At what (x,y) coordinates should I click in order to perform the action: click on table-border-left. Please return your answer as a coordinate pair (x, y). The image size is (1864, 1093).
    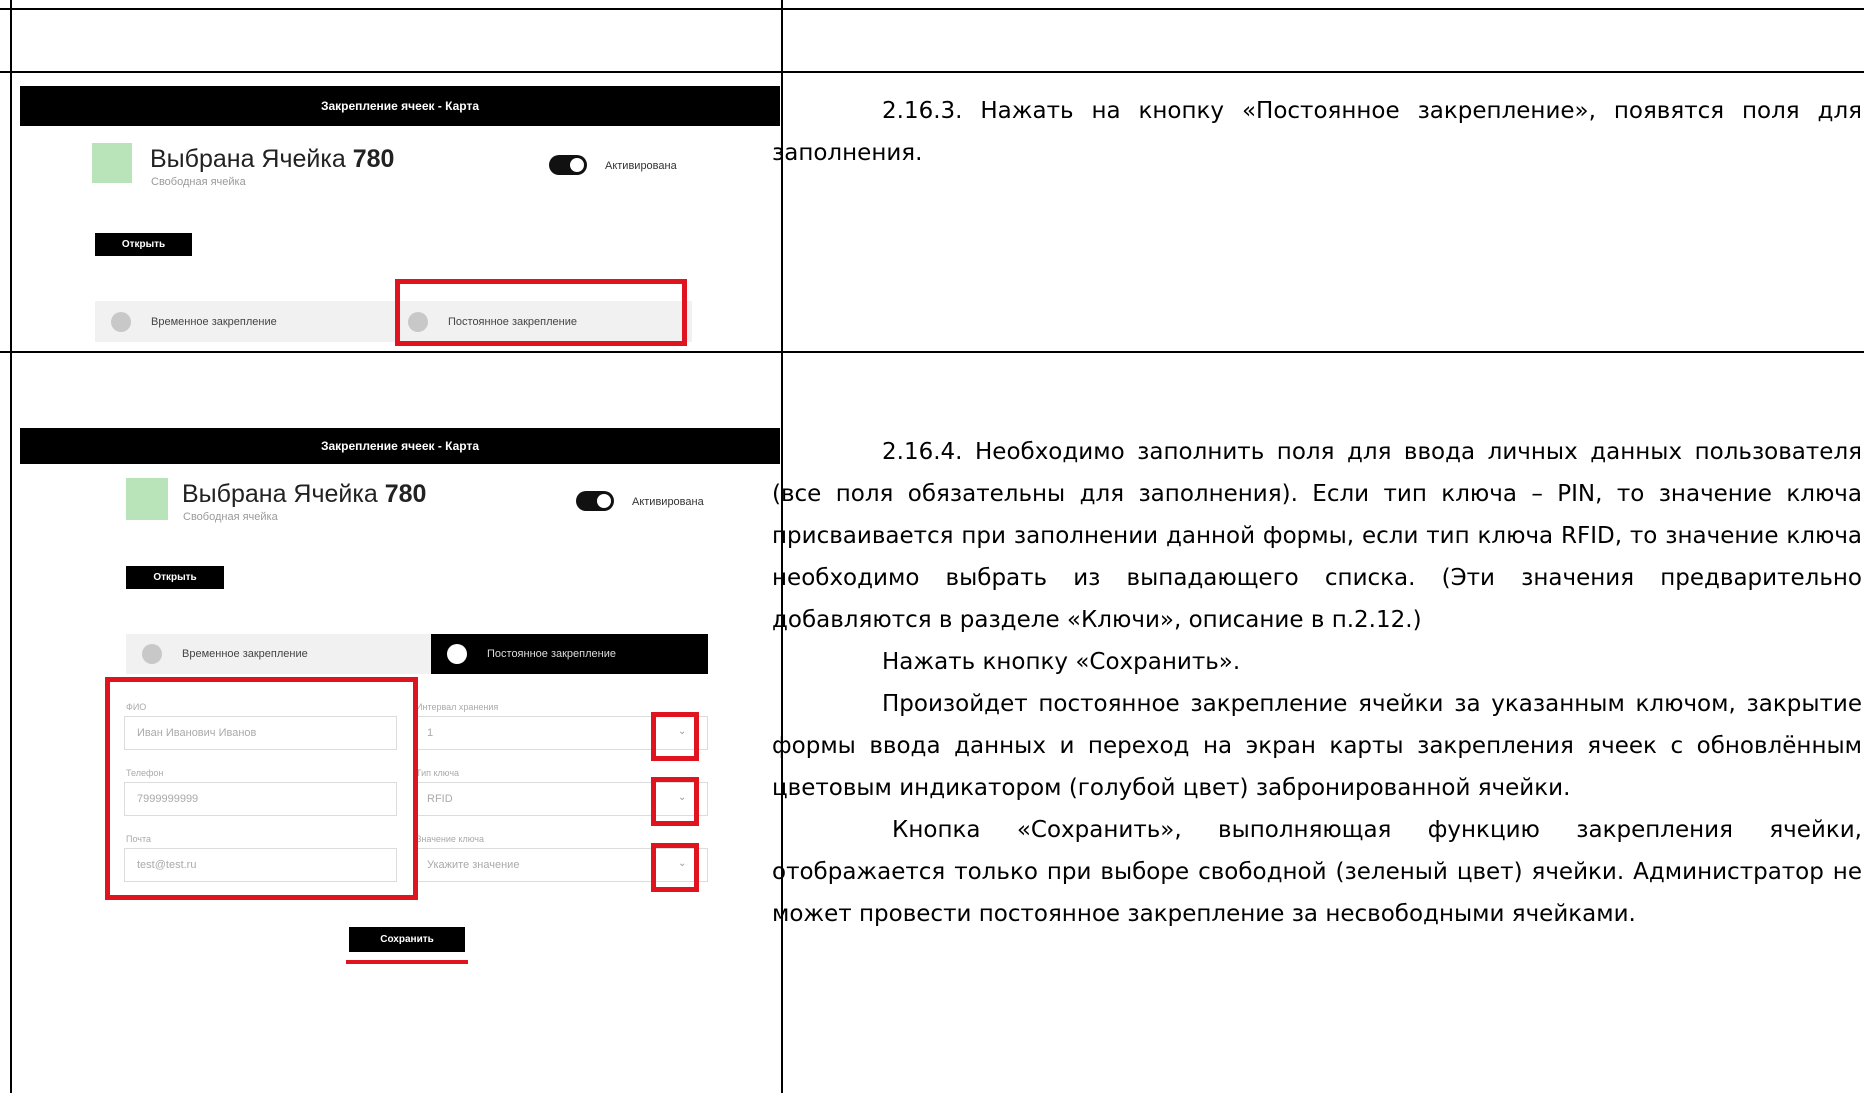
    Looking at the image, I should click on (11, 546).